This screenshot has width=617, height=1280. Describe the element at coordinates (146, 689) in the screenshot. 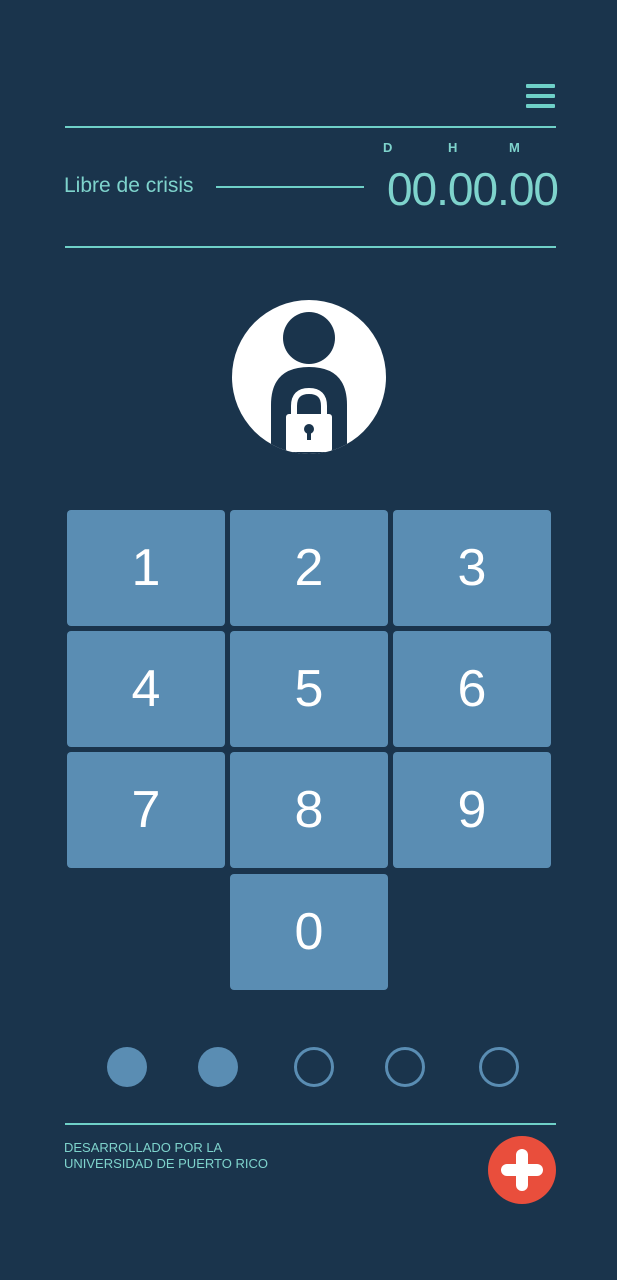

I see `keypad-key-4: 4` at that location.